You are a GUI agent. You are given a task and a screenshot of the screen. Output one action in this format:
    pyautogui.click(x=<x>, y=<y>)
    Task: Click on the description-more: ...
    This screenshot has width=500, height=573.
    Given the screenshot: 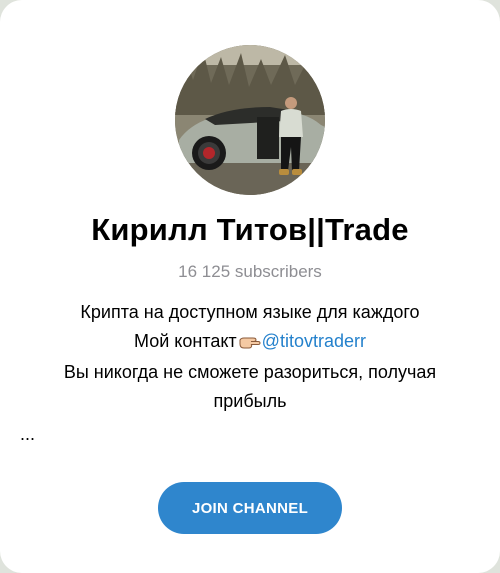 What is the action you would take?
    pyautogui.click(x=27, y=434)
    